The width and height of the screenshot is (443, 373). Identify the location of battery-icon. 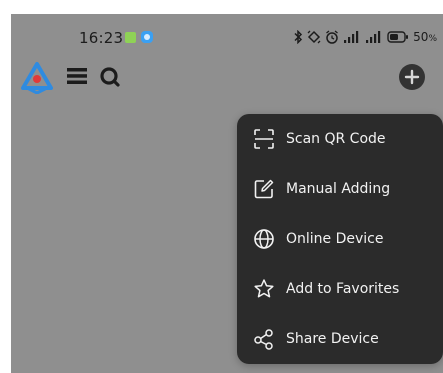
(398, 37).